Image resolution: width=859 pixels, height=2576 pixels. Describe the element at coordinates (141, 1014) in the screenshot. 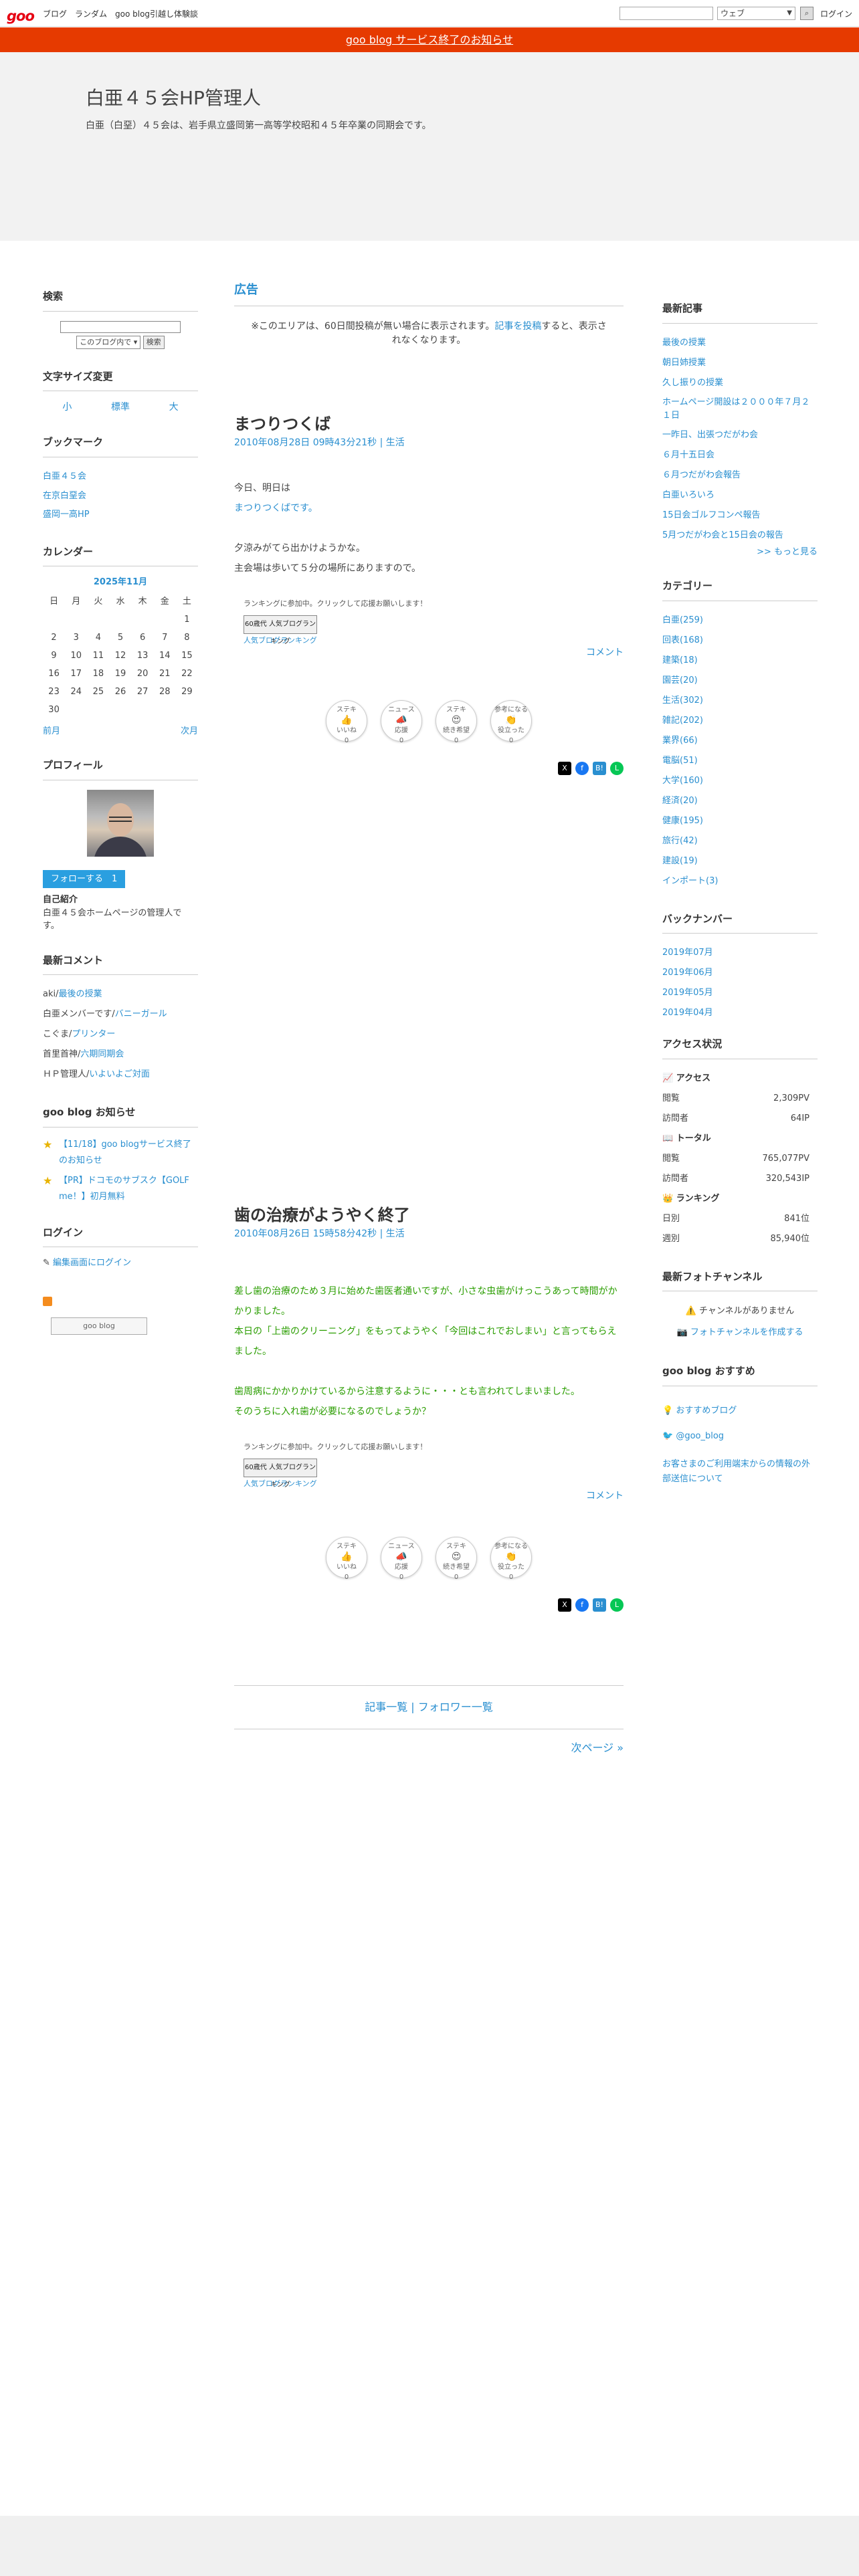

I see `comment-entry-link: バニーガール` at that location.